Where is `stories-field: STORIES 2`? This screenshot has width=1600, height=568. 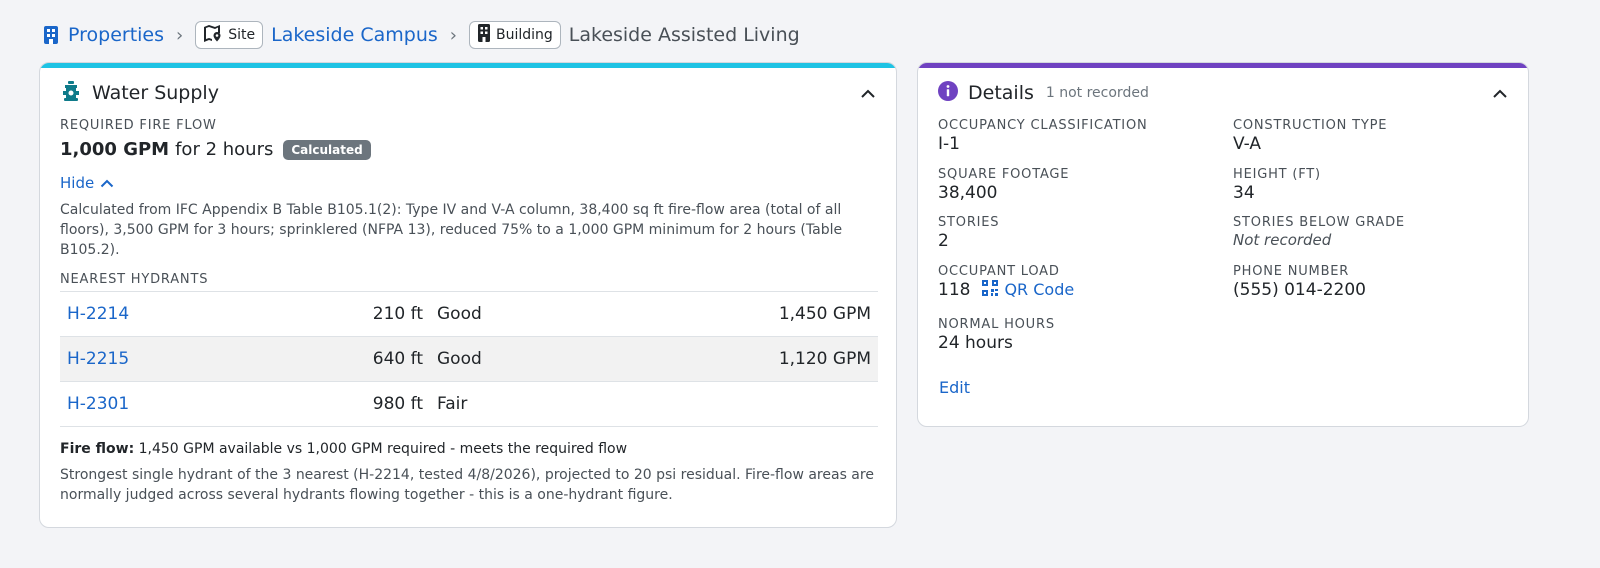 stories-field: STORIES 2 is located at coordinates (1085, 239).